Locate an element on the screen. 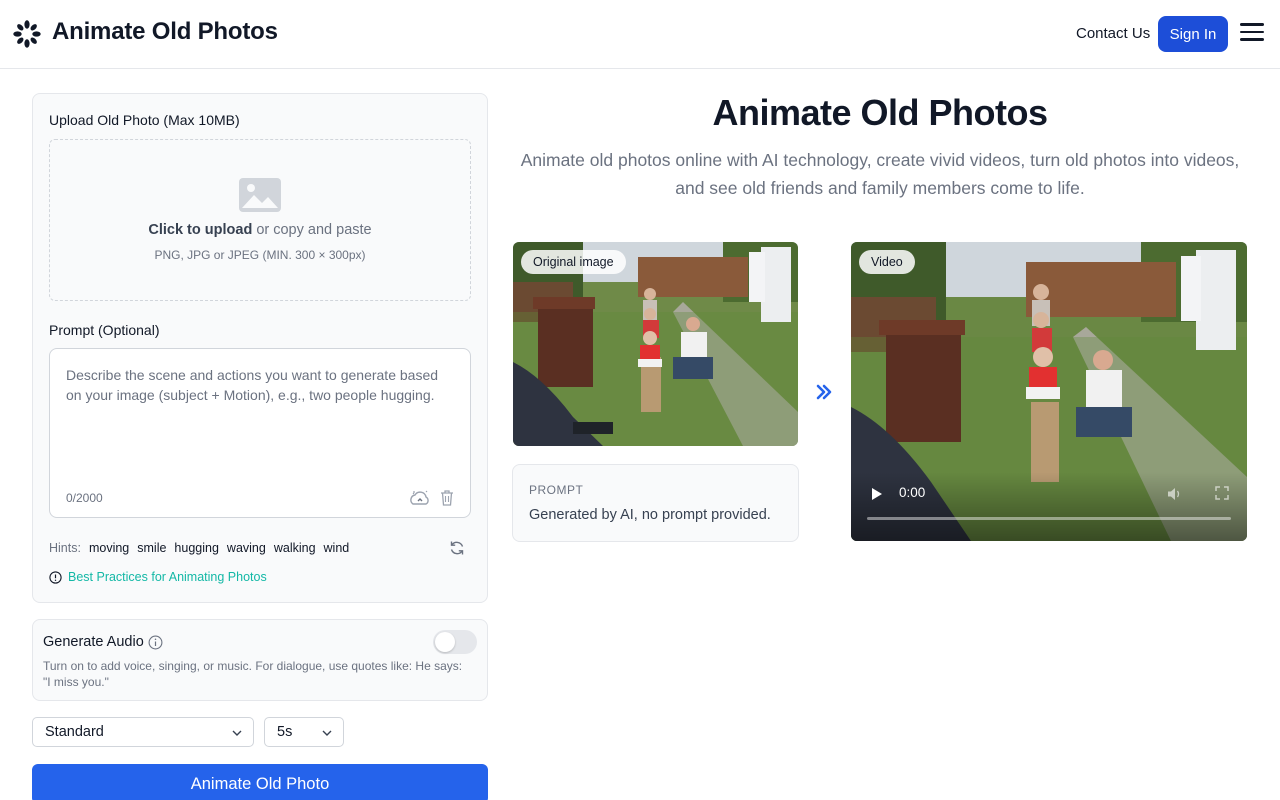  best-practices-link: Best Practices for Animating Photos is located at coordinates (167, 577).